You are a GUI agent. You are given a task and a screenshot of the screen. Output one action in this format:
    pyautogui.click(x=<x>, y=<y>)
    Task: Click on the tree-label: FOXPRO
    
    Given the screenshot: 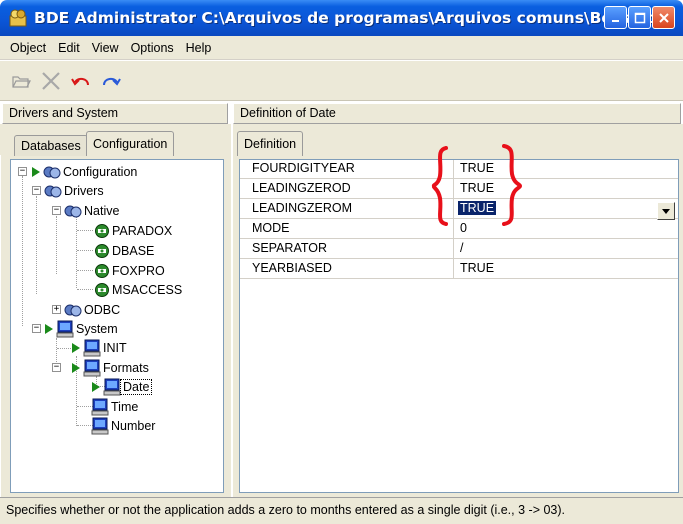 What is the action you would take?
    pyautogui.click(x=138, y=270)
    